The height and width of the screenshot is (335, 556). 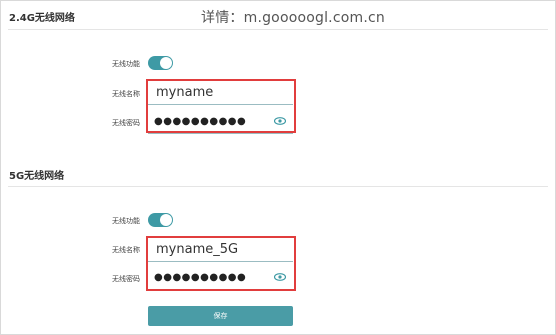 I want to click on name-label-5g: 无线名称, so click(x=126, y=250).